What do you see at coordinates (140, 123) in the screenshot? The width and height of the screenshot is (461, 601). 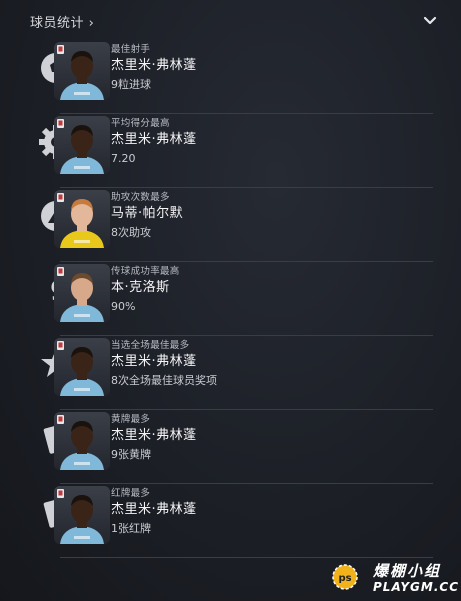 I see `stat-category: 平均得分最高` at bounding box center [140, 123].